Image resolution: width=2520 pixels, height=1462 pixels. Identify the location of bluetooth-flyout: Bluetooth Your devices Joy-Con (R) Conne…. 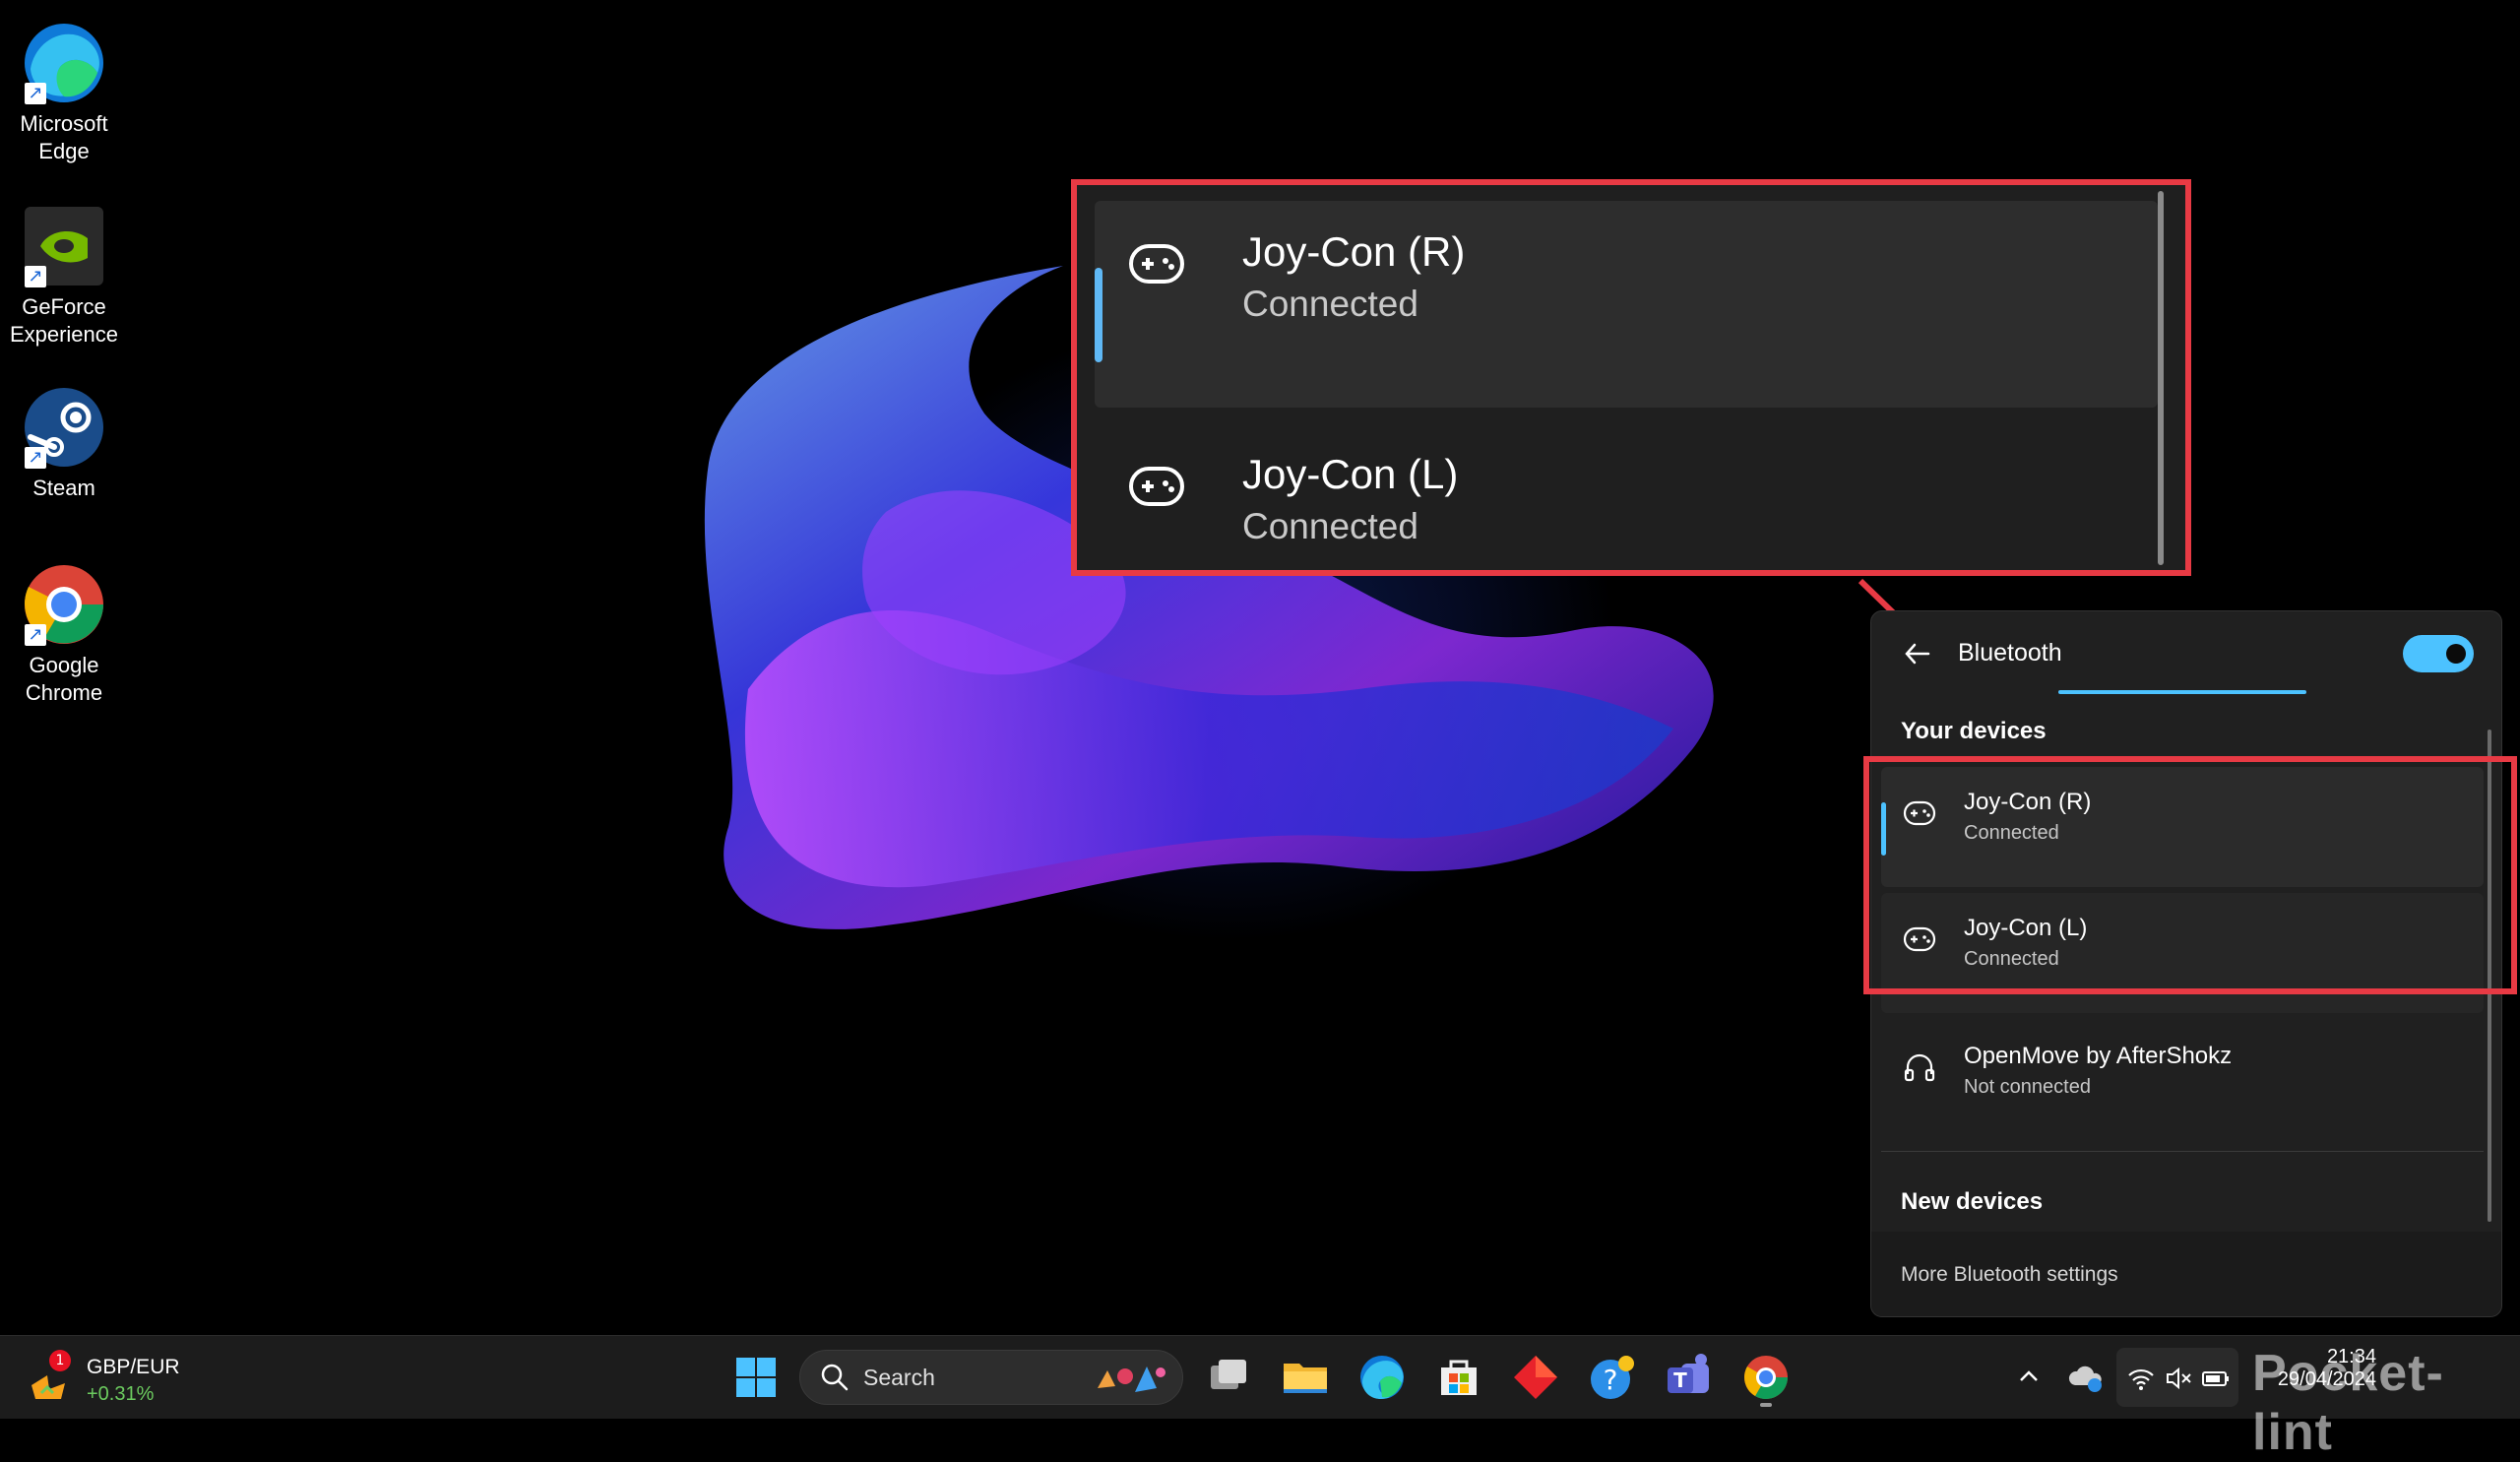
(2186, 963).